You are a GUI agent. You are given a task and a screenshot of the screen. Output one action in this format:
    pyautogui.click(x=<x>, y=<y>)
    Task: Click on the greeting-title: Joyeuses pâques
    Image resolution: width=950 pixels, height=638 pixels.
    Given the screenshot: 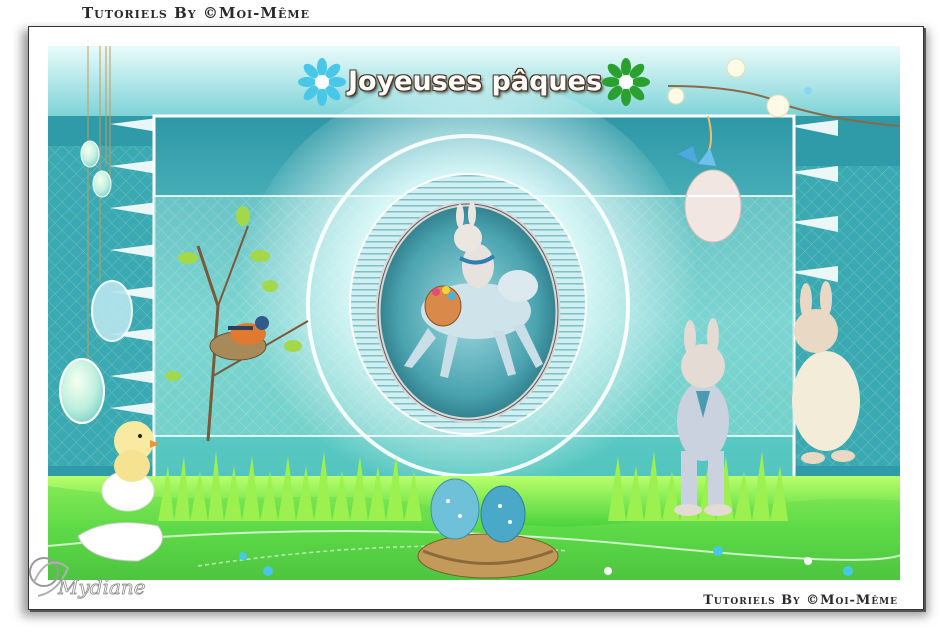 What is the action you would take?
    pyautogui.click(x=475, y=81)
    